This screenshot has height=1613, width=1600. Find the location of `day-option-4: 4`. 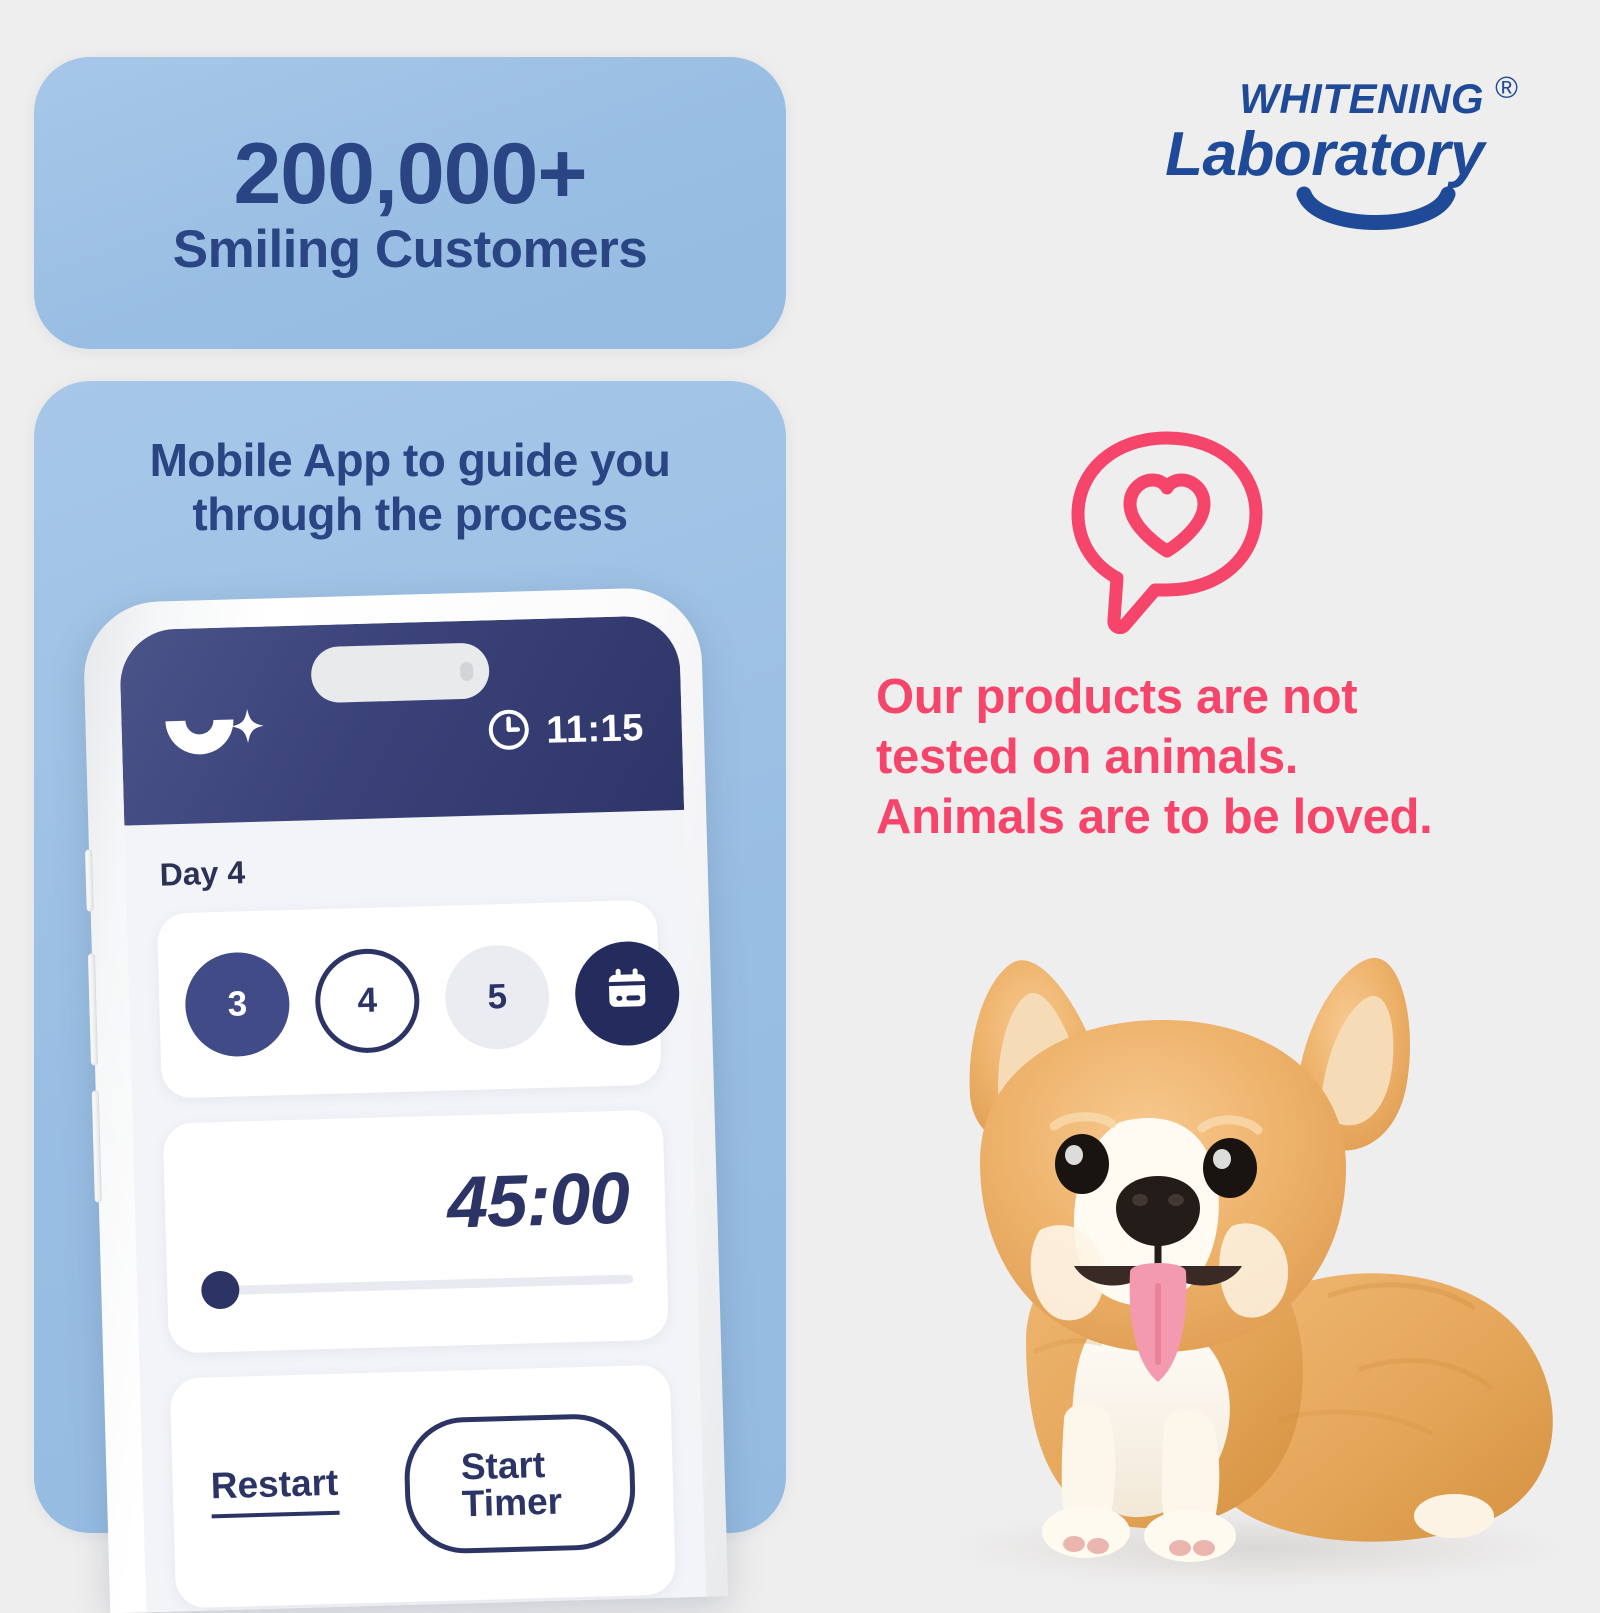

day-option-4: 4 is located at coordinates (367, 1000).